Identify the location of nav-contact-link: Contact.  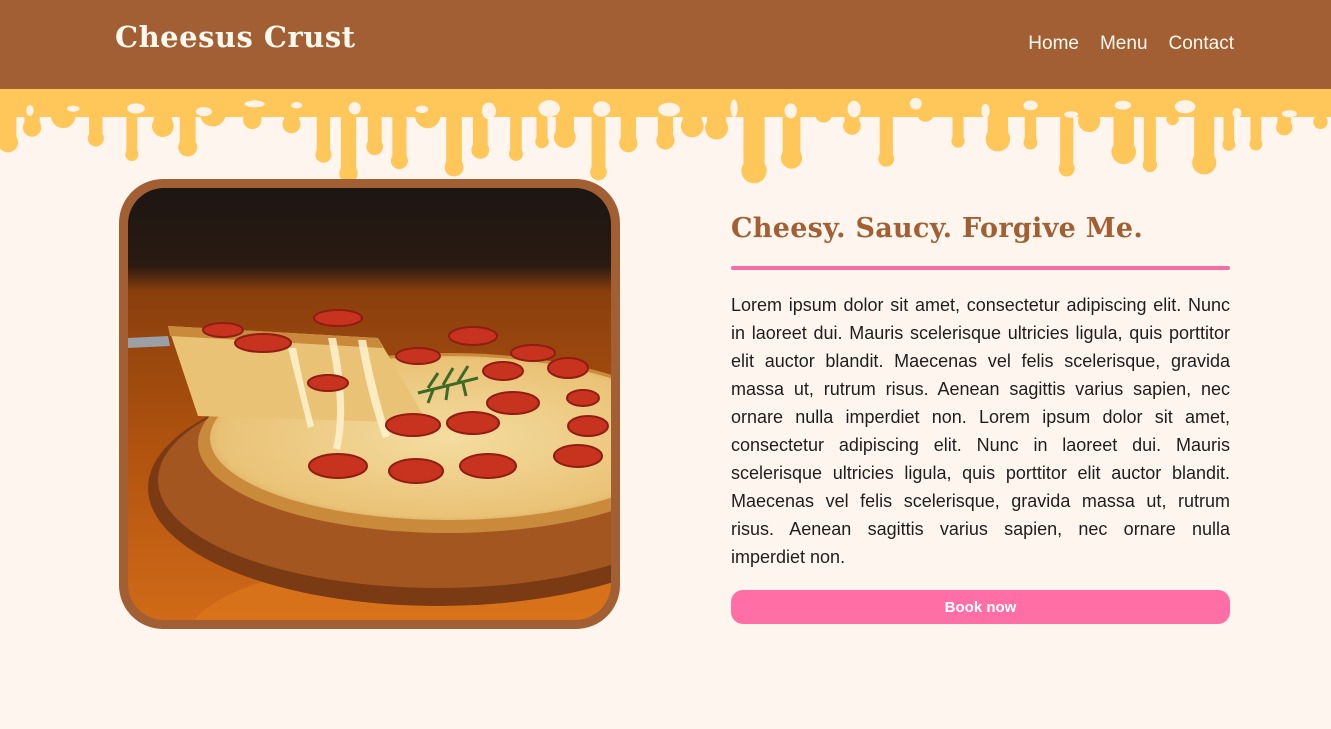
(1201, 44).